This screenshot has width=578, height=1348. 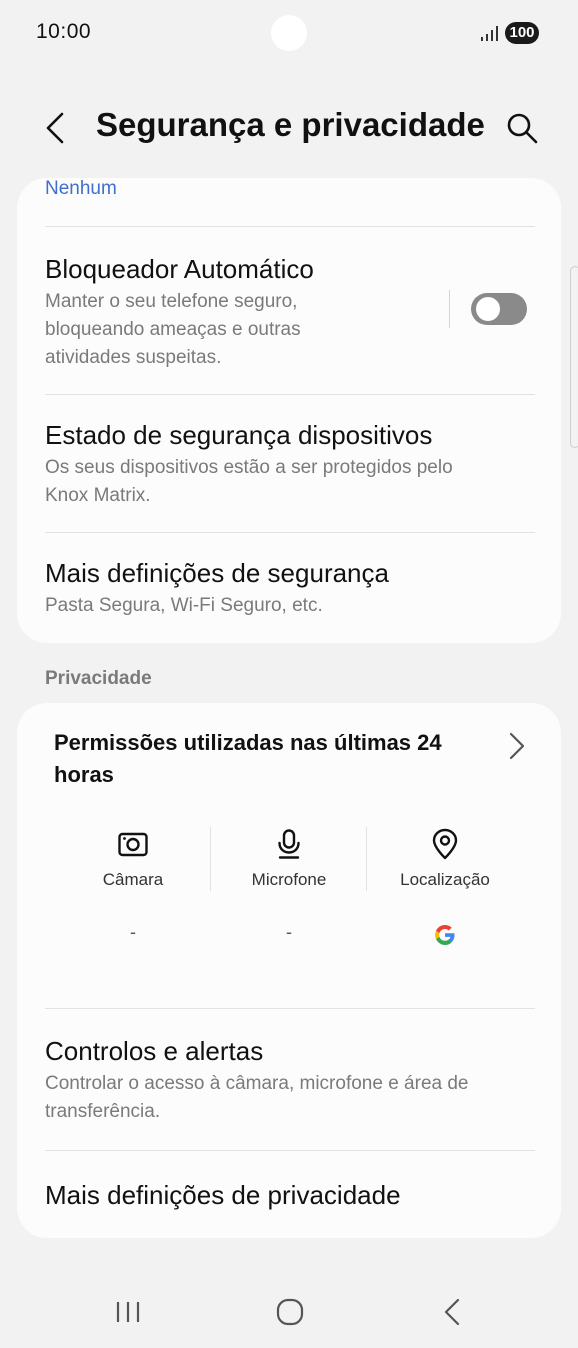 I want to click on subtitle-line: Knox Matrix., so click(x=98, y=495).